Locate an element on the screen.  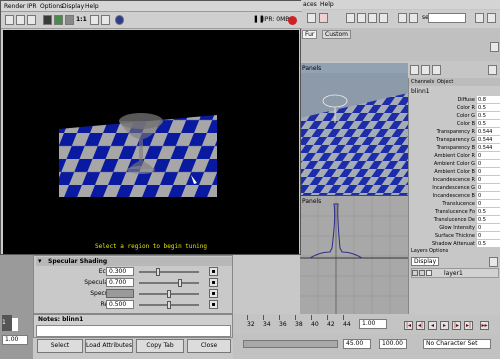
viewport-side: Panels is located at coordinates (354, 255).